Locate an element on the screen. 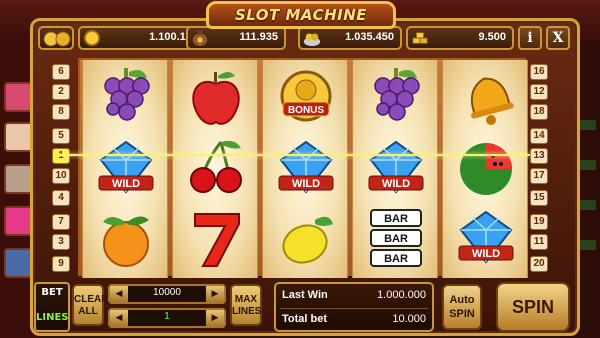  line-number: 16 is located at coordinates (539, 72).